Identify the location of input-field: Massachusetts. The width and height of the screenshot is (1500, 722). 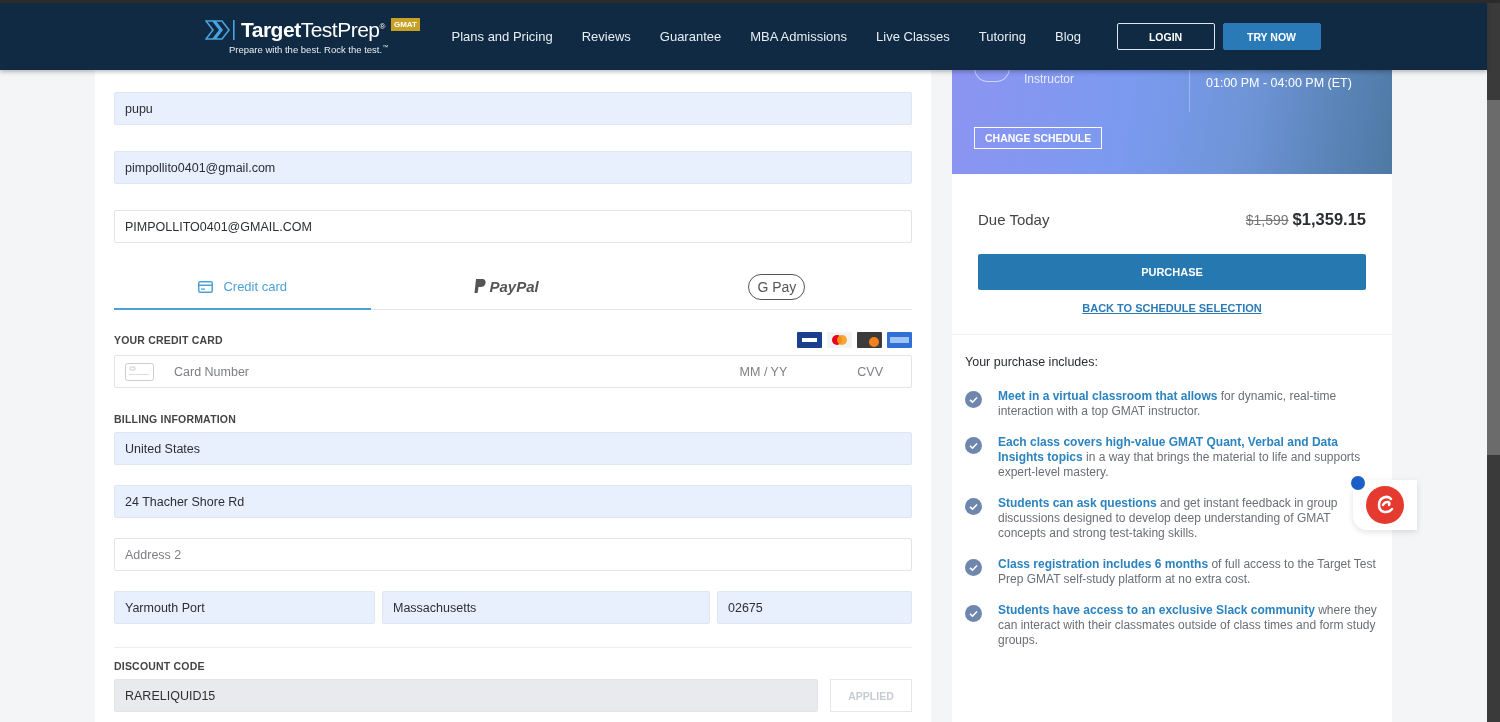
(546, 607).